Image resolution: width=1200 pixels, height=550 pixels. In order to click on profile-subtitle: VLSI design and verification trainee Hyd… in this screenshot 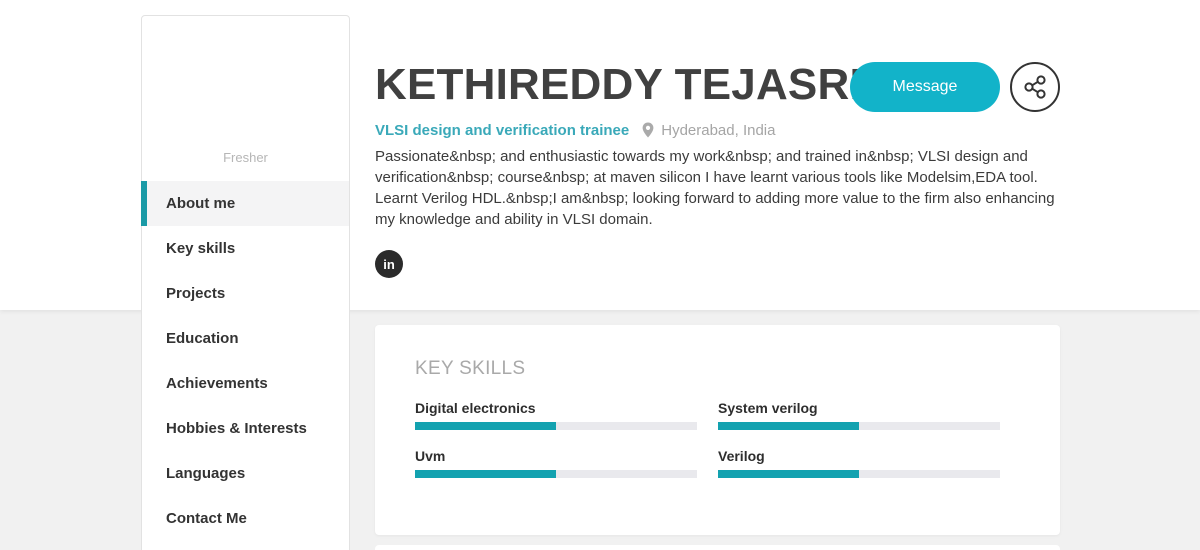, I will do `click(575, 130)`.